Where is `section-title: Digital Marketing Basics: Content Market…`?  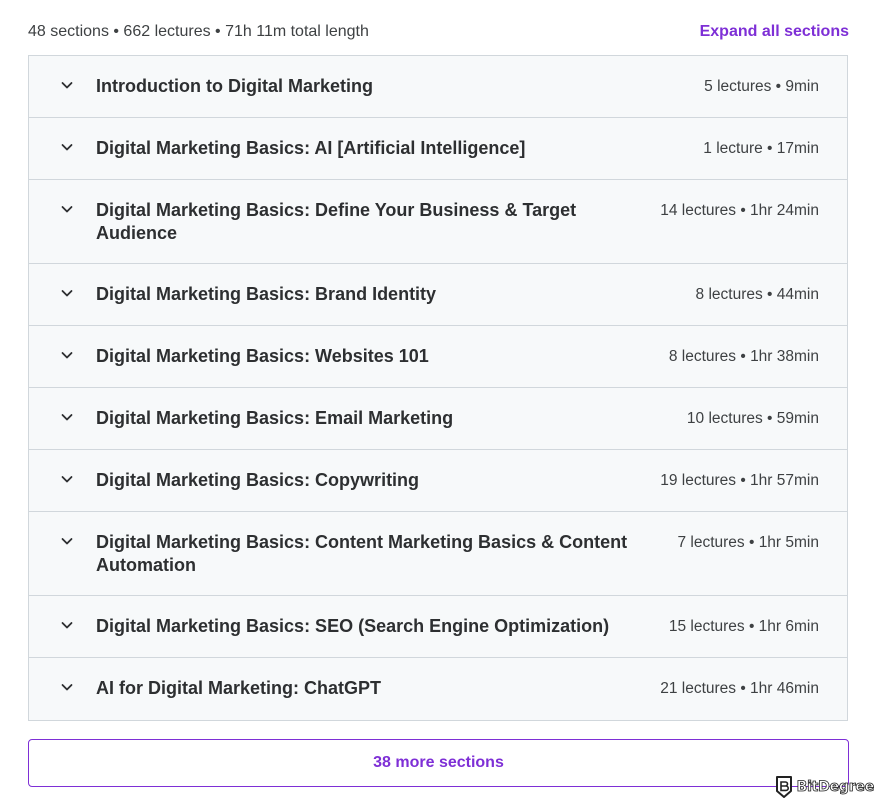 section-title: Digital Marketing Basics: Content Market… is located at coordinates (362, 553).